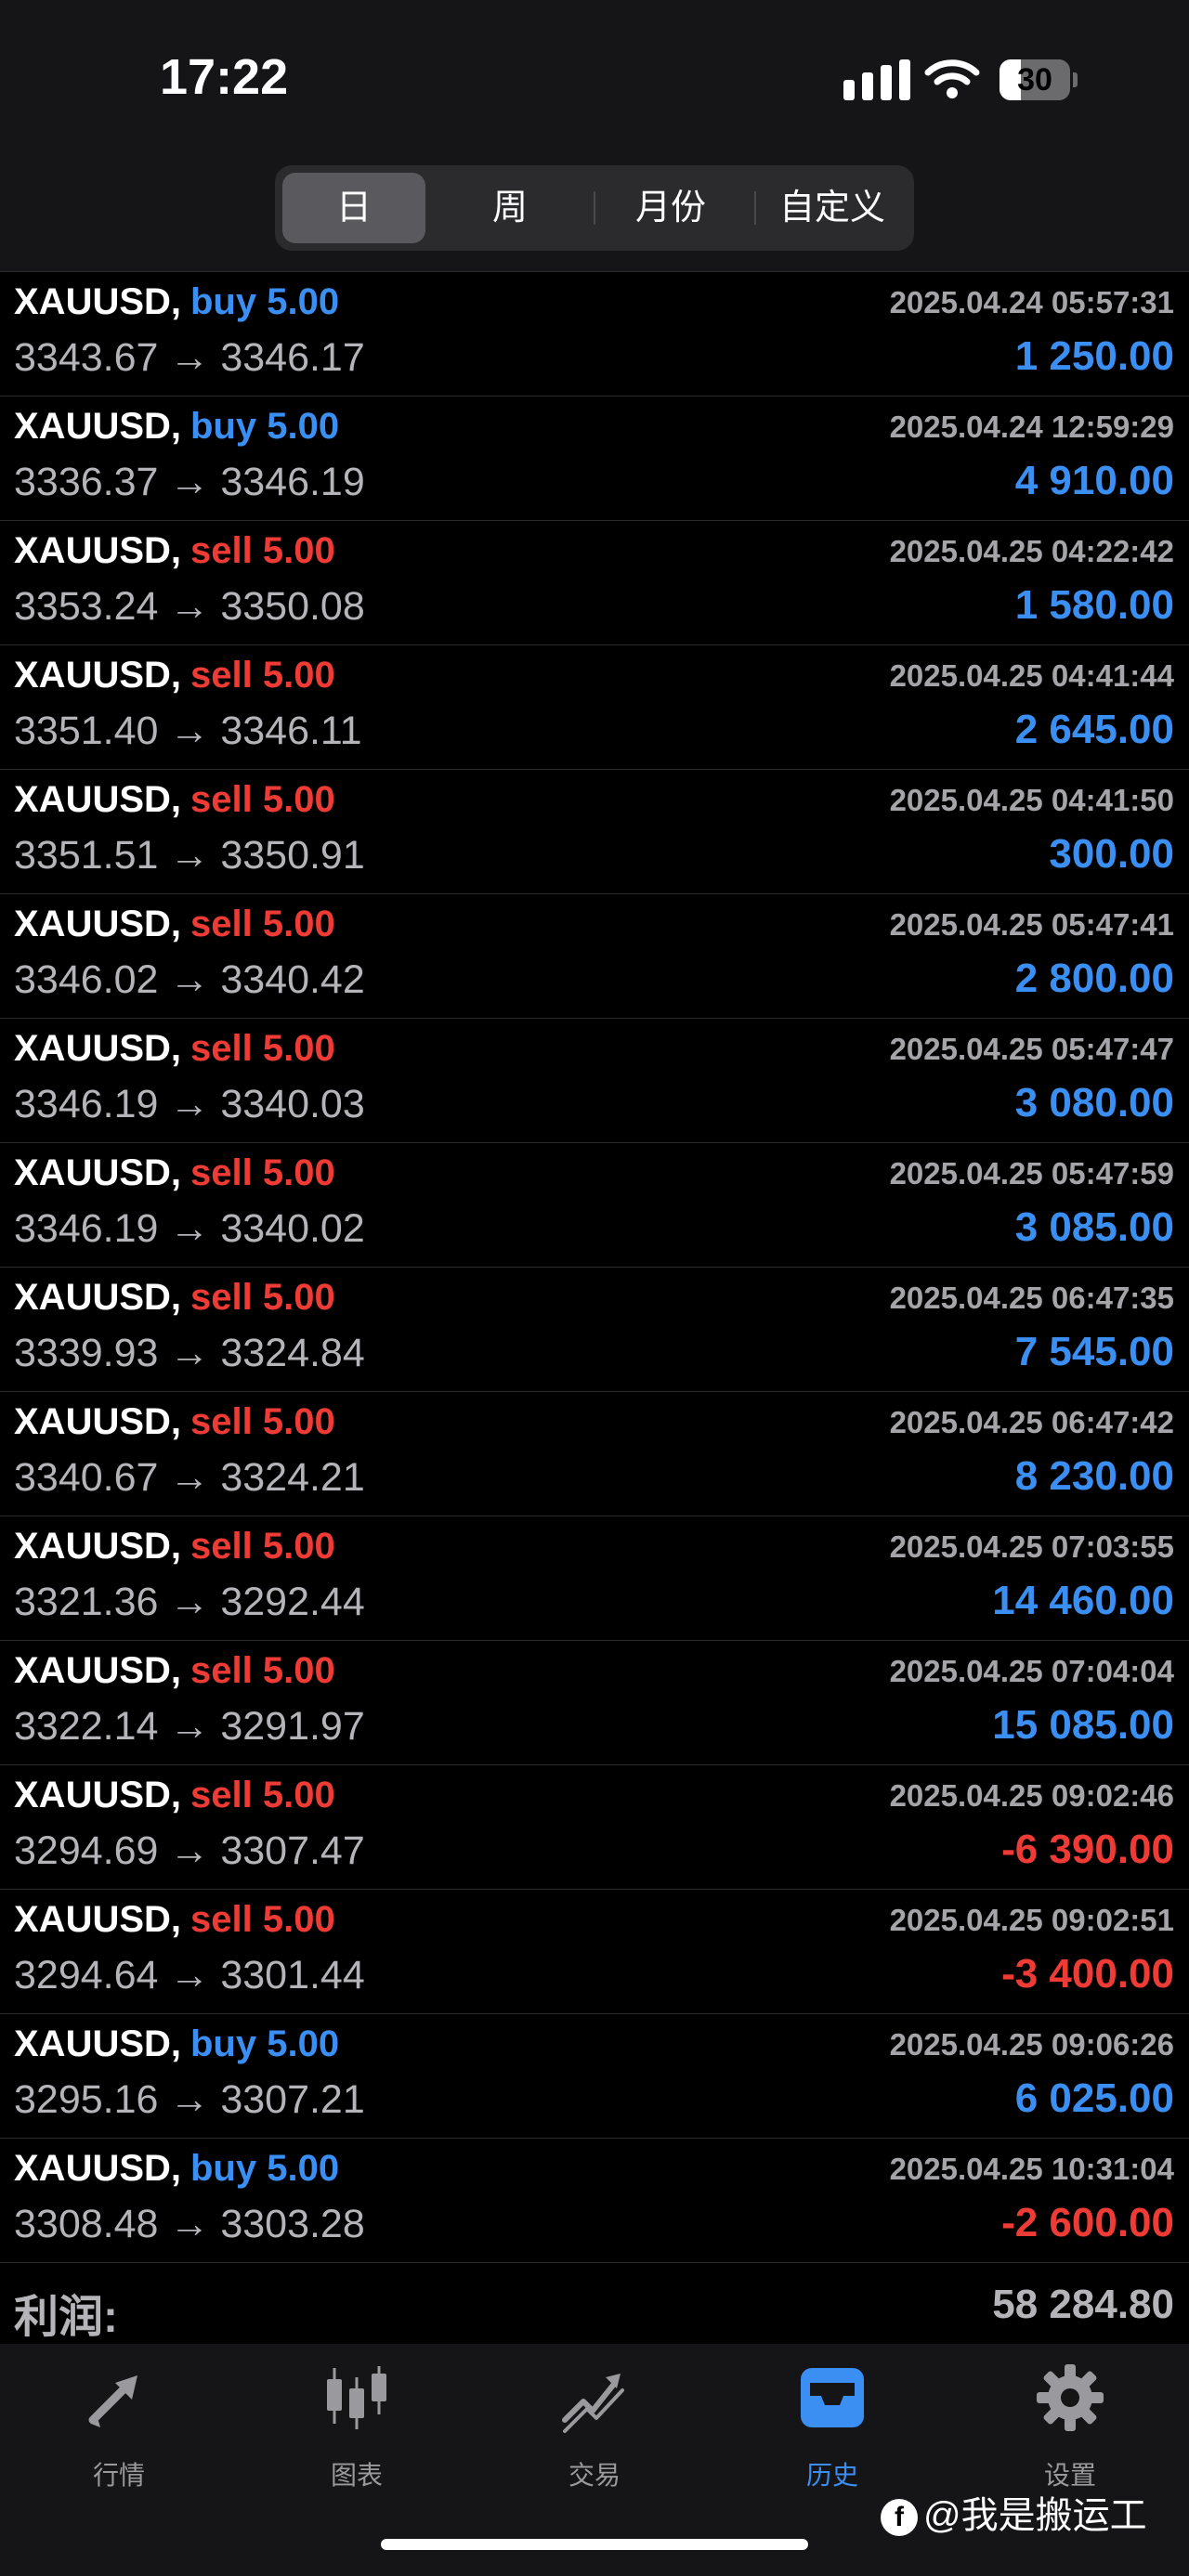 Image resolution: width=1189 pixels, height=2576 pixels. Describe the element at coordinates (832, 208) in the screenshot. I see `tab-custom: 自定义` at that location.